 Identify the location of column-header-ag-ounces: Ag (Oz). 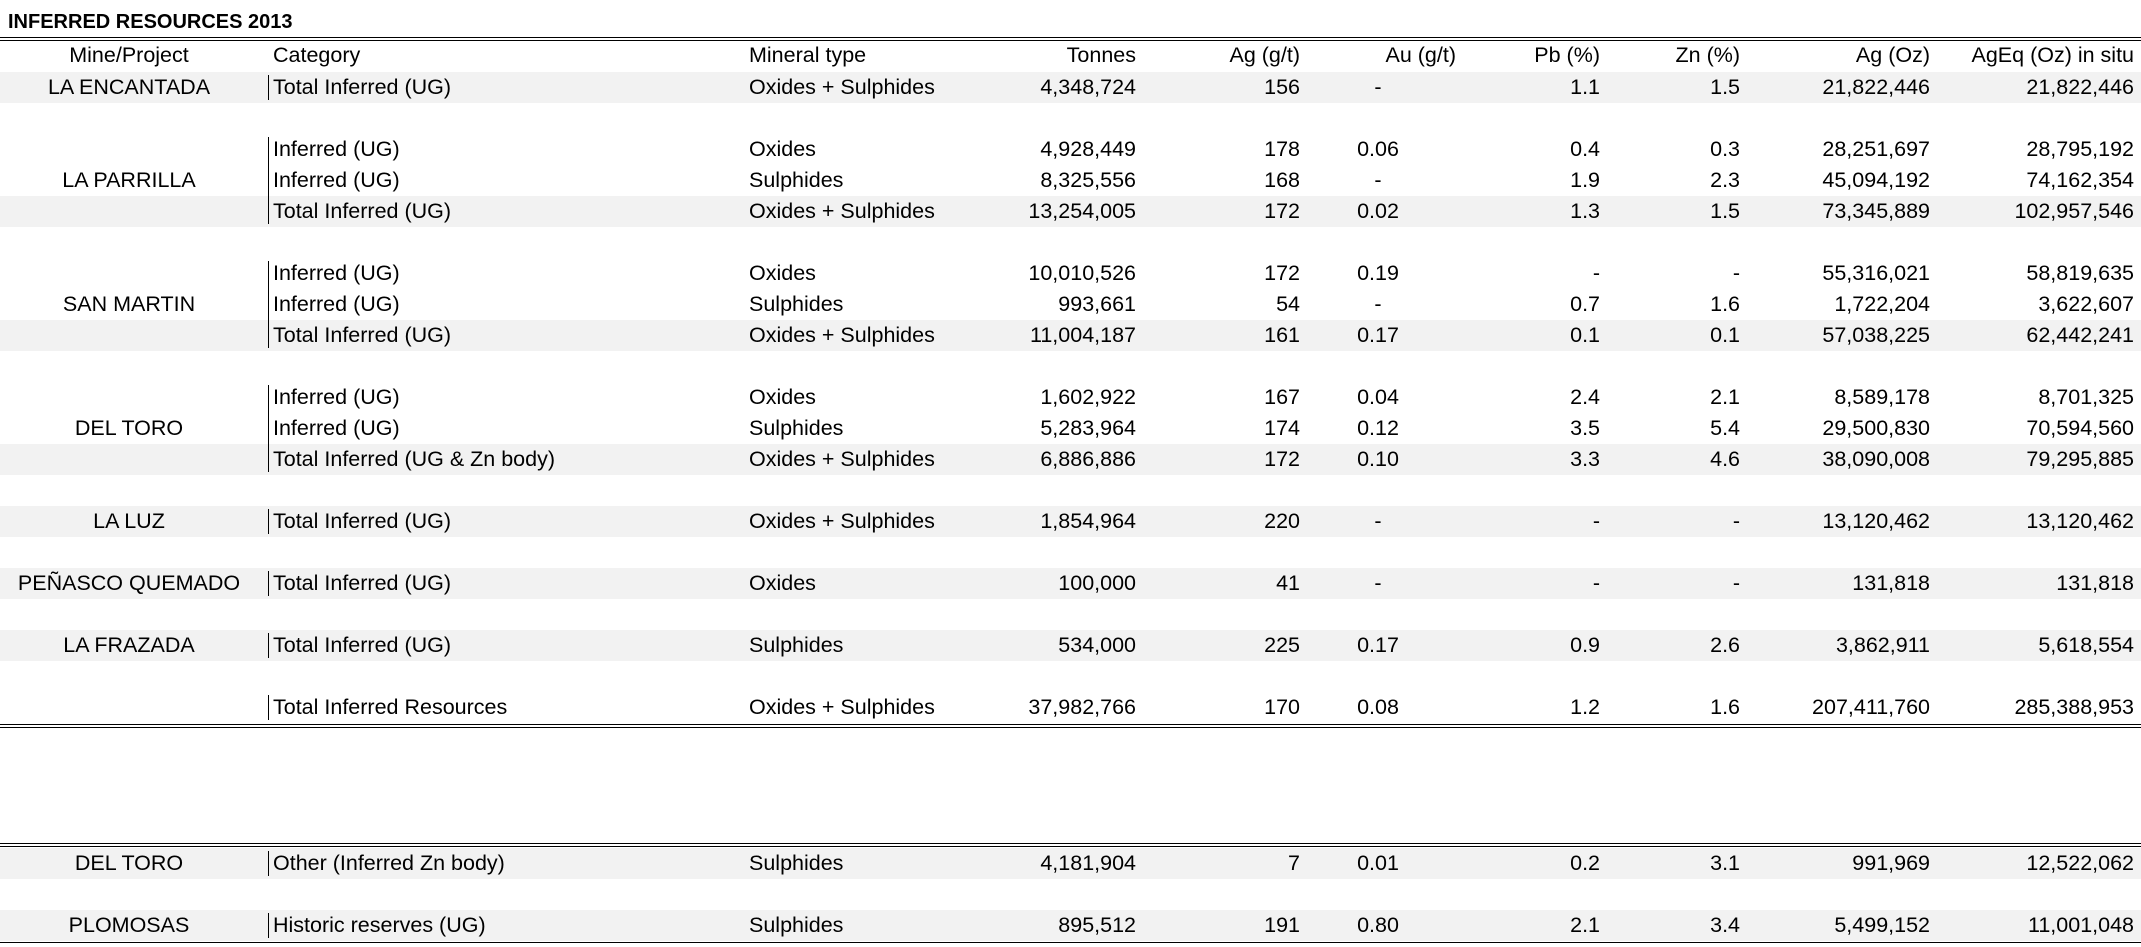
(1892, 55).